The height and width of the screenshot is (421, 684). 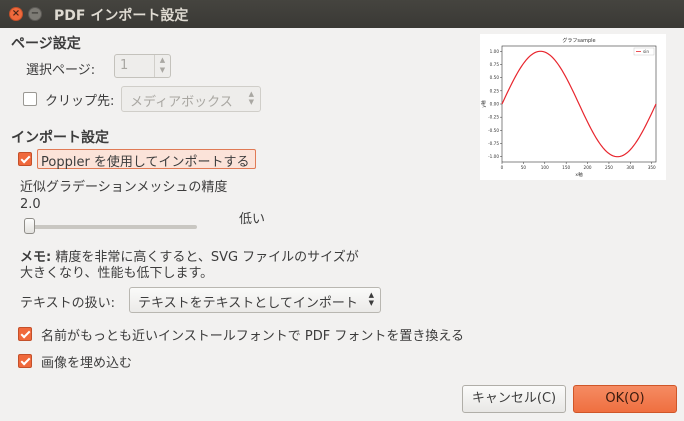 What do you see at coordinates (493, 117) in the screenshot?
I see `y-tick-label: -0.25` at bounding box center [493, 117].